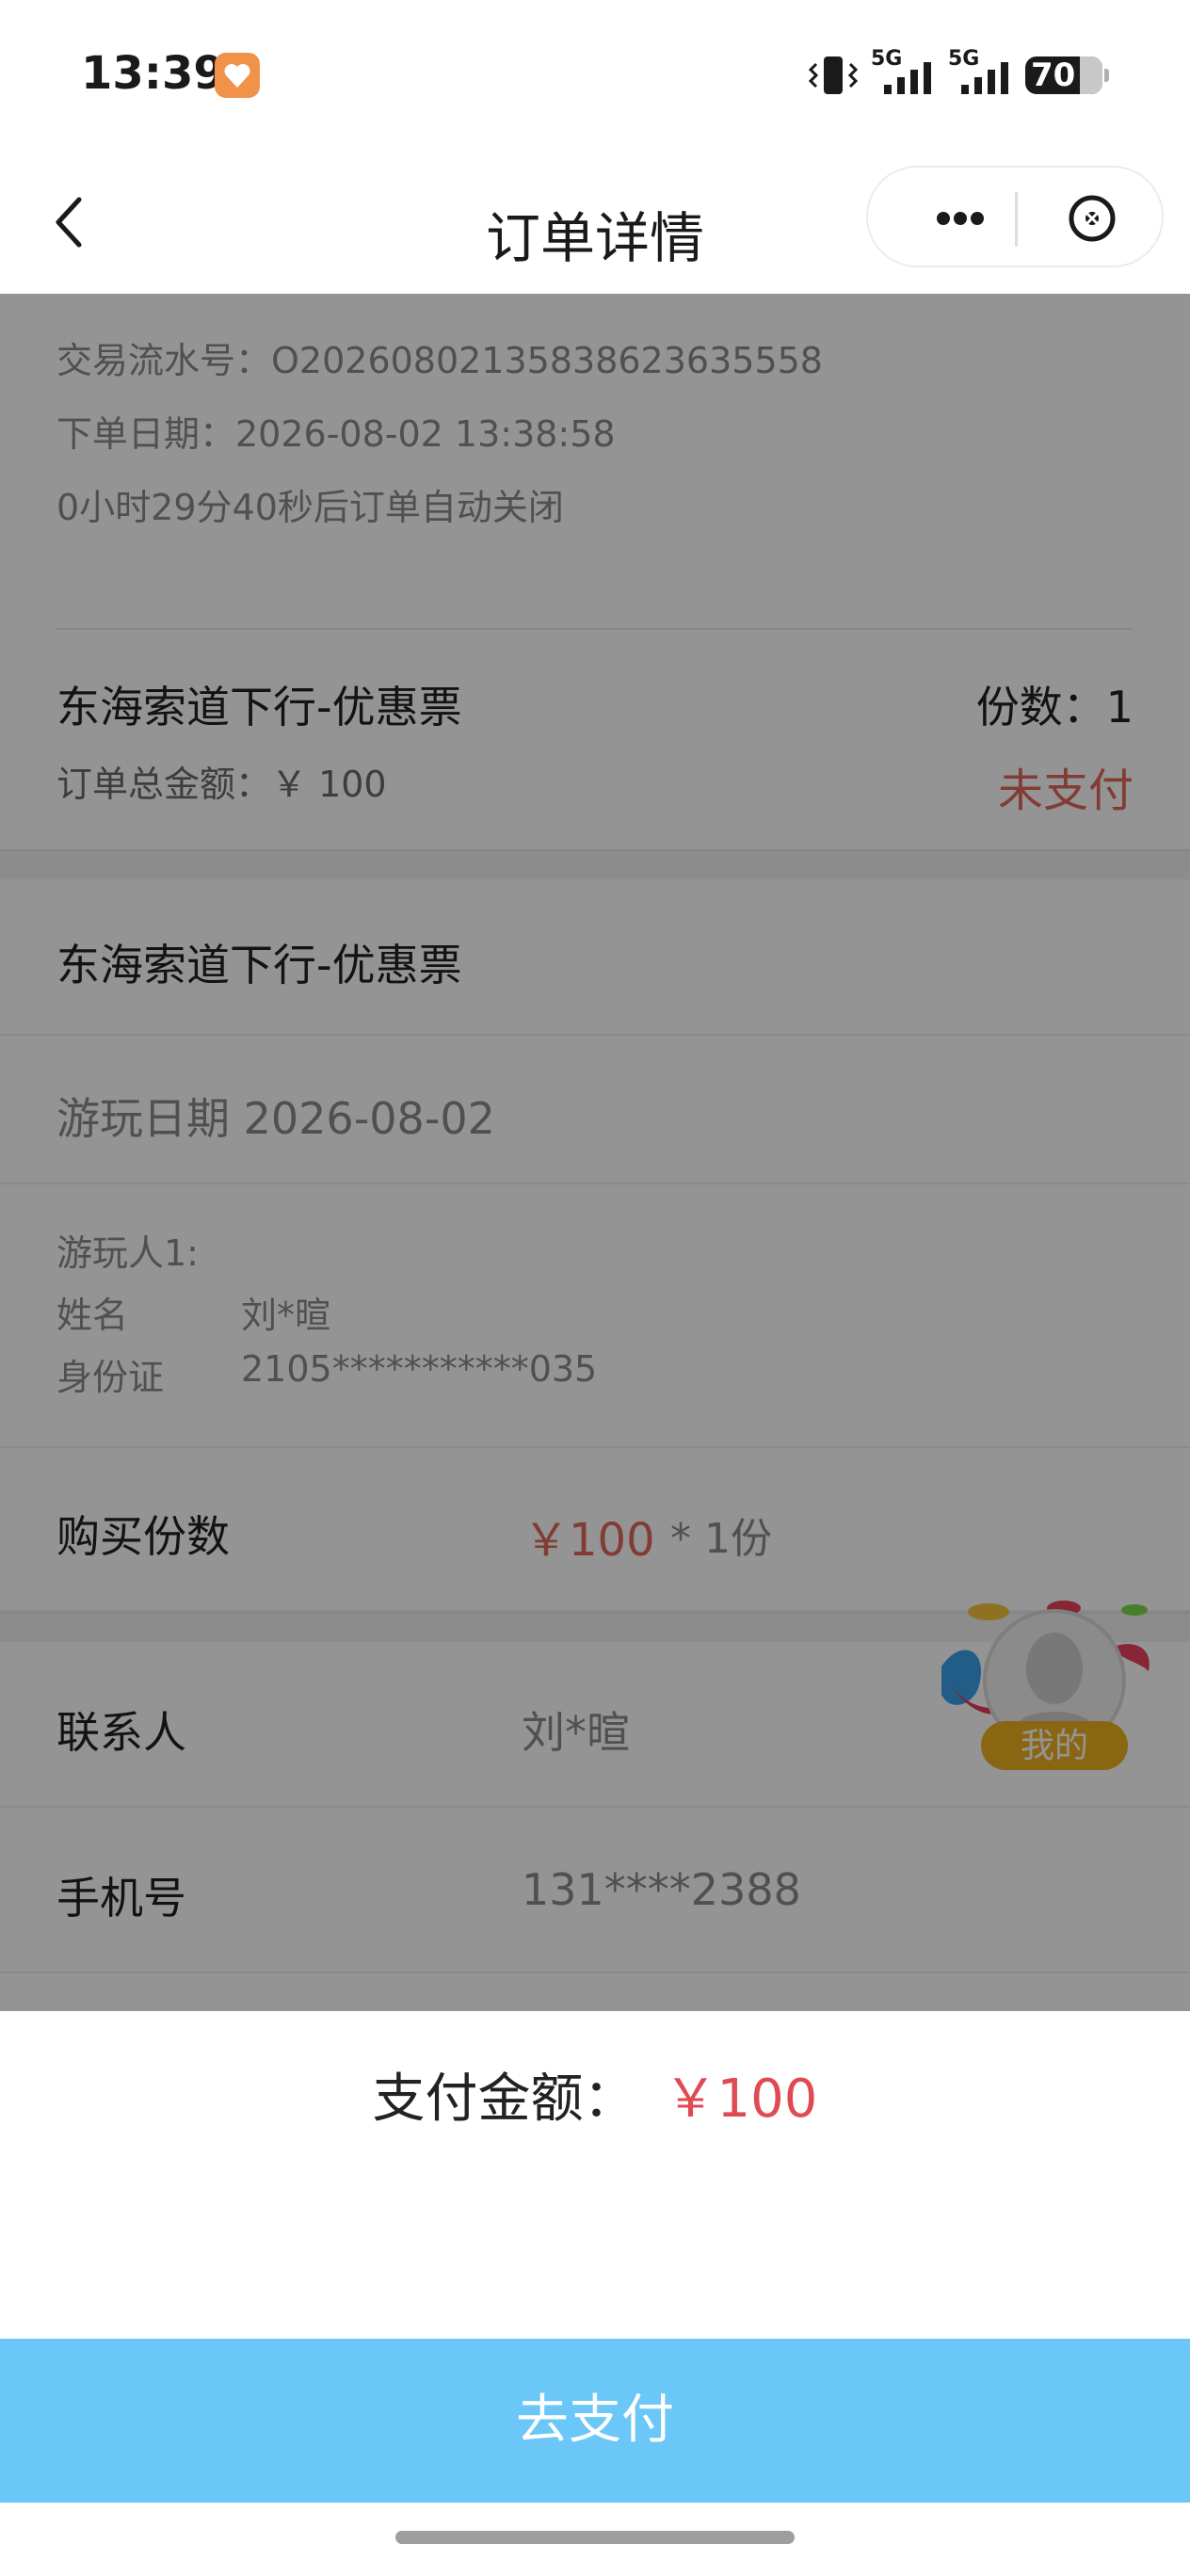 Image resolution: width=1190 pixels, height=2576 pixels. I want to click on status-icons: 5G 5G 70, so click(958, 72).